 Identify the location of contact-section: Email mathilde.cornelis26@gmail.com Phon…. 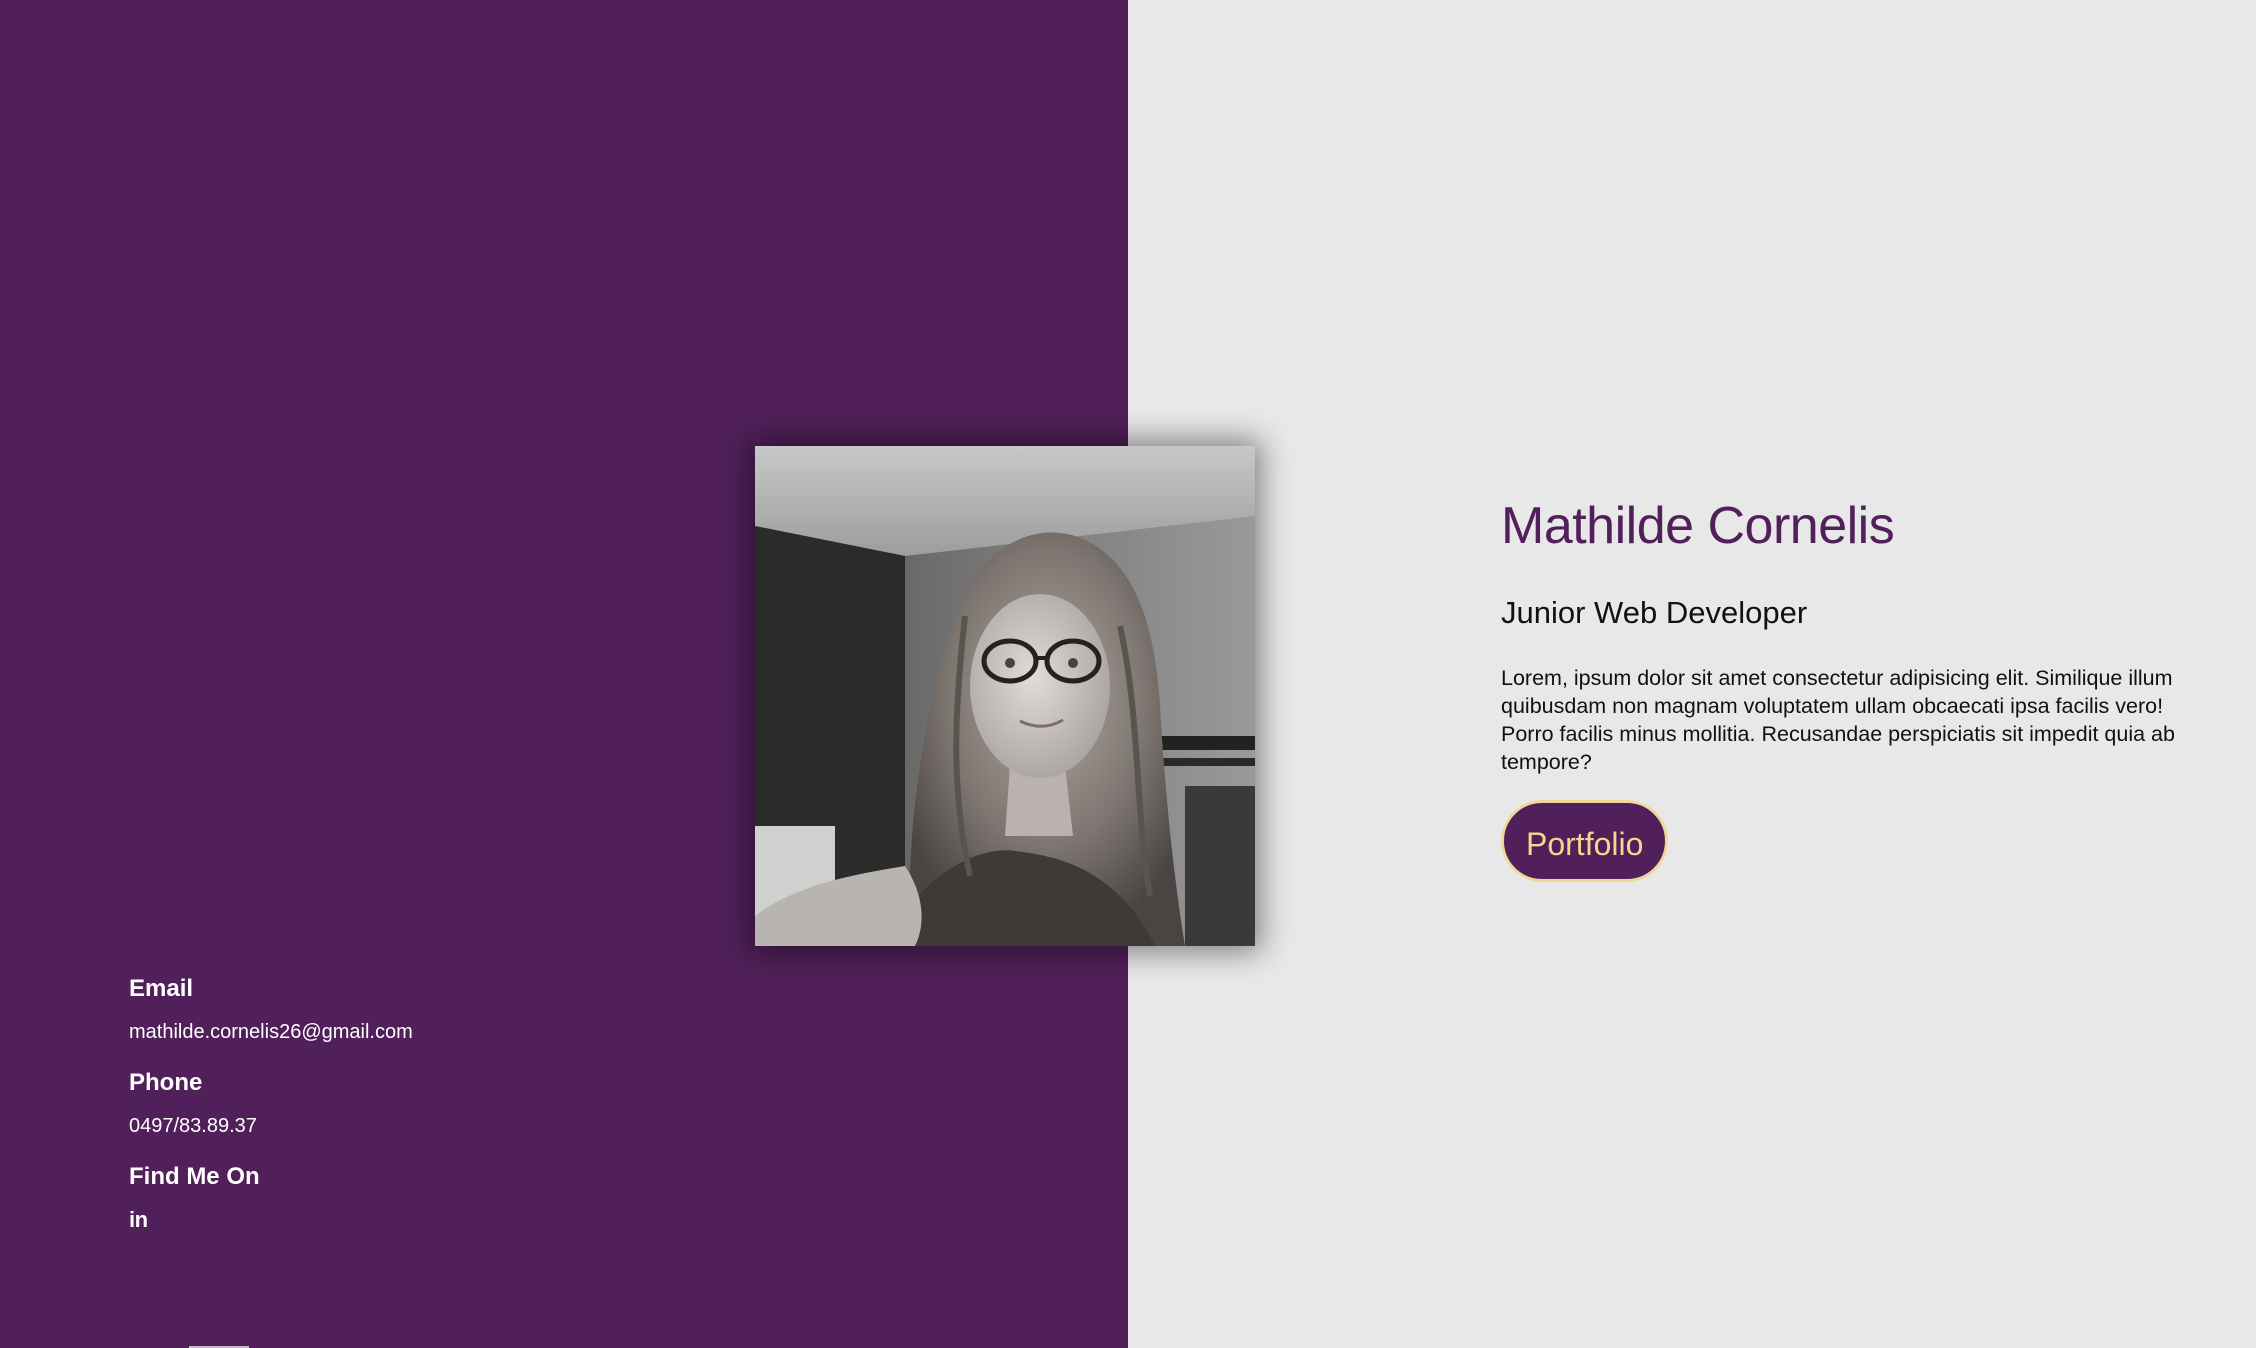
(271, 1103).